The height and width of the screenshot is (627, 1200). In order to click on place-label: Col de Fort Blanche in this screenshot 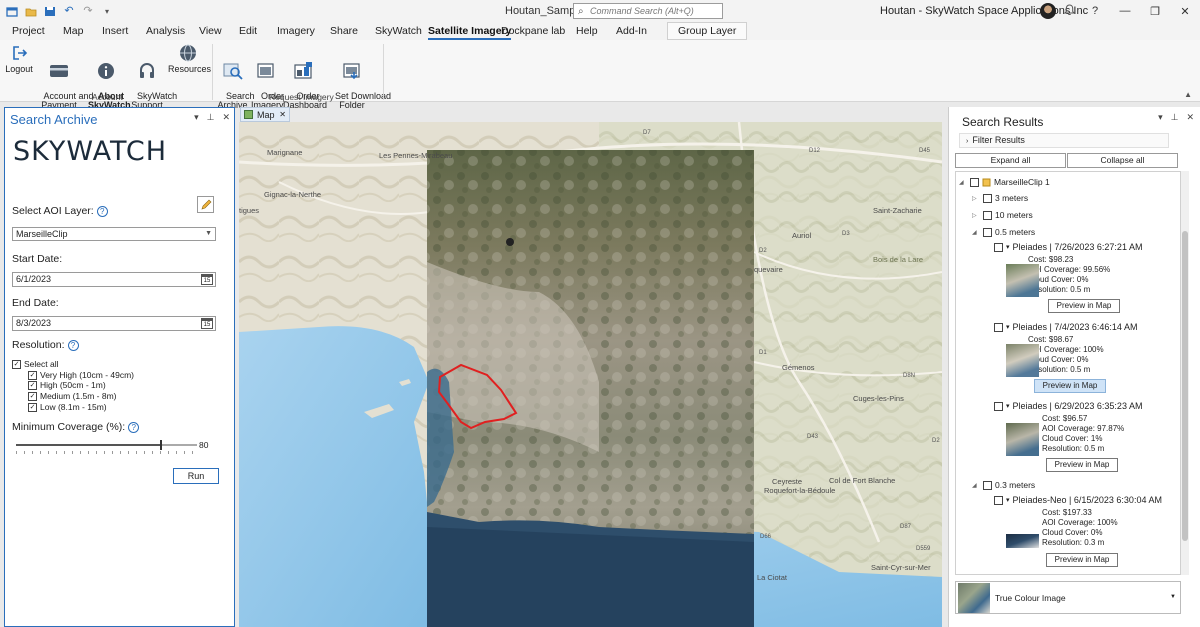, I will do `click(862, 480)`.